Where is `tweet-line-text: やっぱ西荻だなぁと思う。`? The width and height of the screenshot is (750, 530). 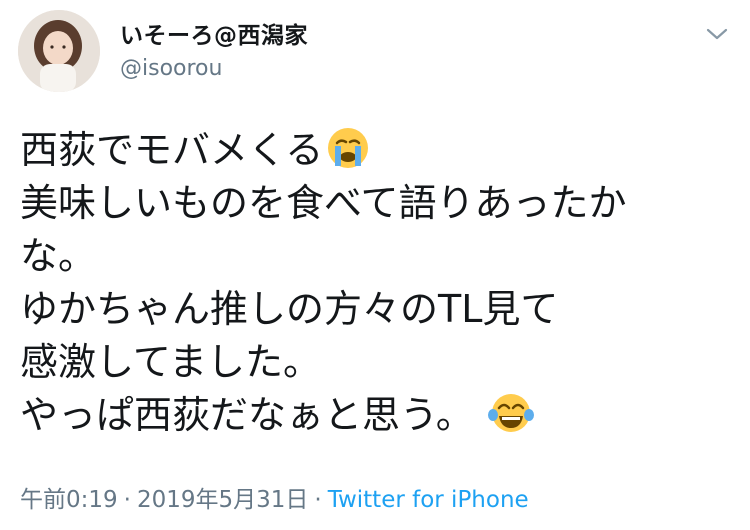 tweet-line-text: やっぱ西荻だなぁと思う。 is located at coordinates (247, 415).